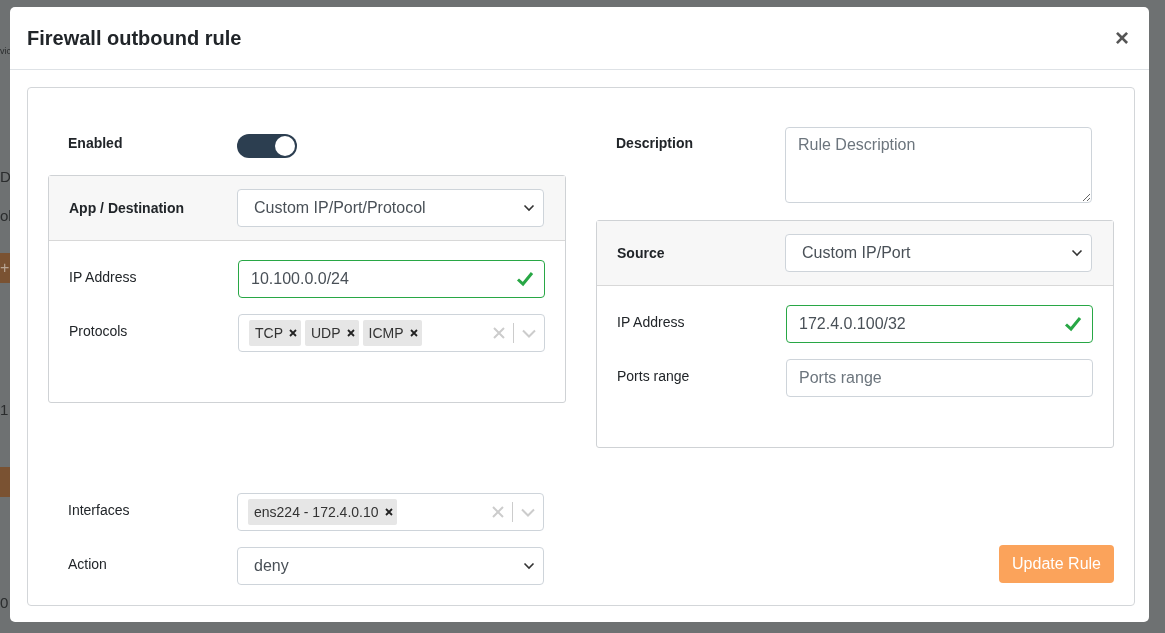 This screenshot has width=1165, height=633. Describe the element at coordinates (134, 38) in the screenshot. I see `modal-title: Firewall outbound rule` at that location.